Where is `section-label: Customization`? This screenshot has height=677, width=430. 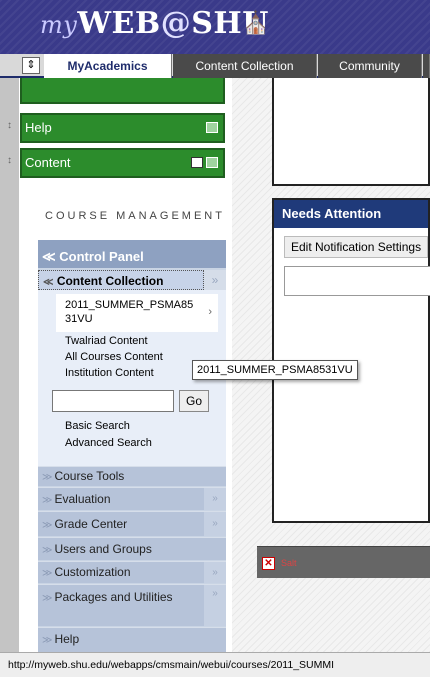 section-label: Customization is located at coordinates (92, 572).